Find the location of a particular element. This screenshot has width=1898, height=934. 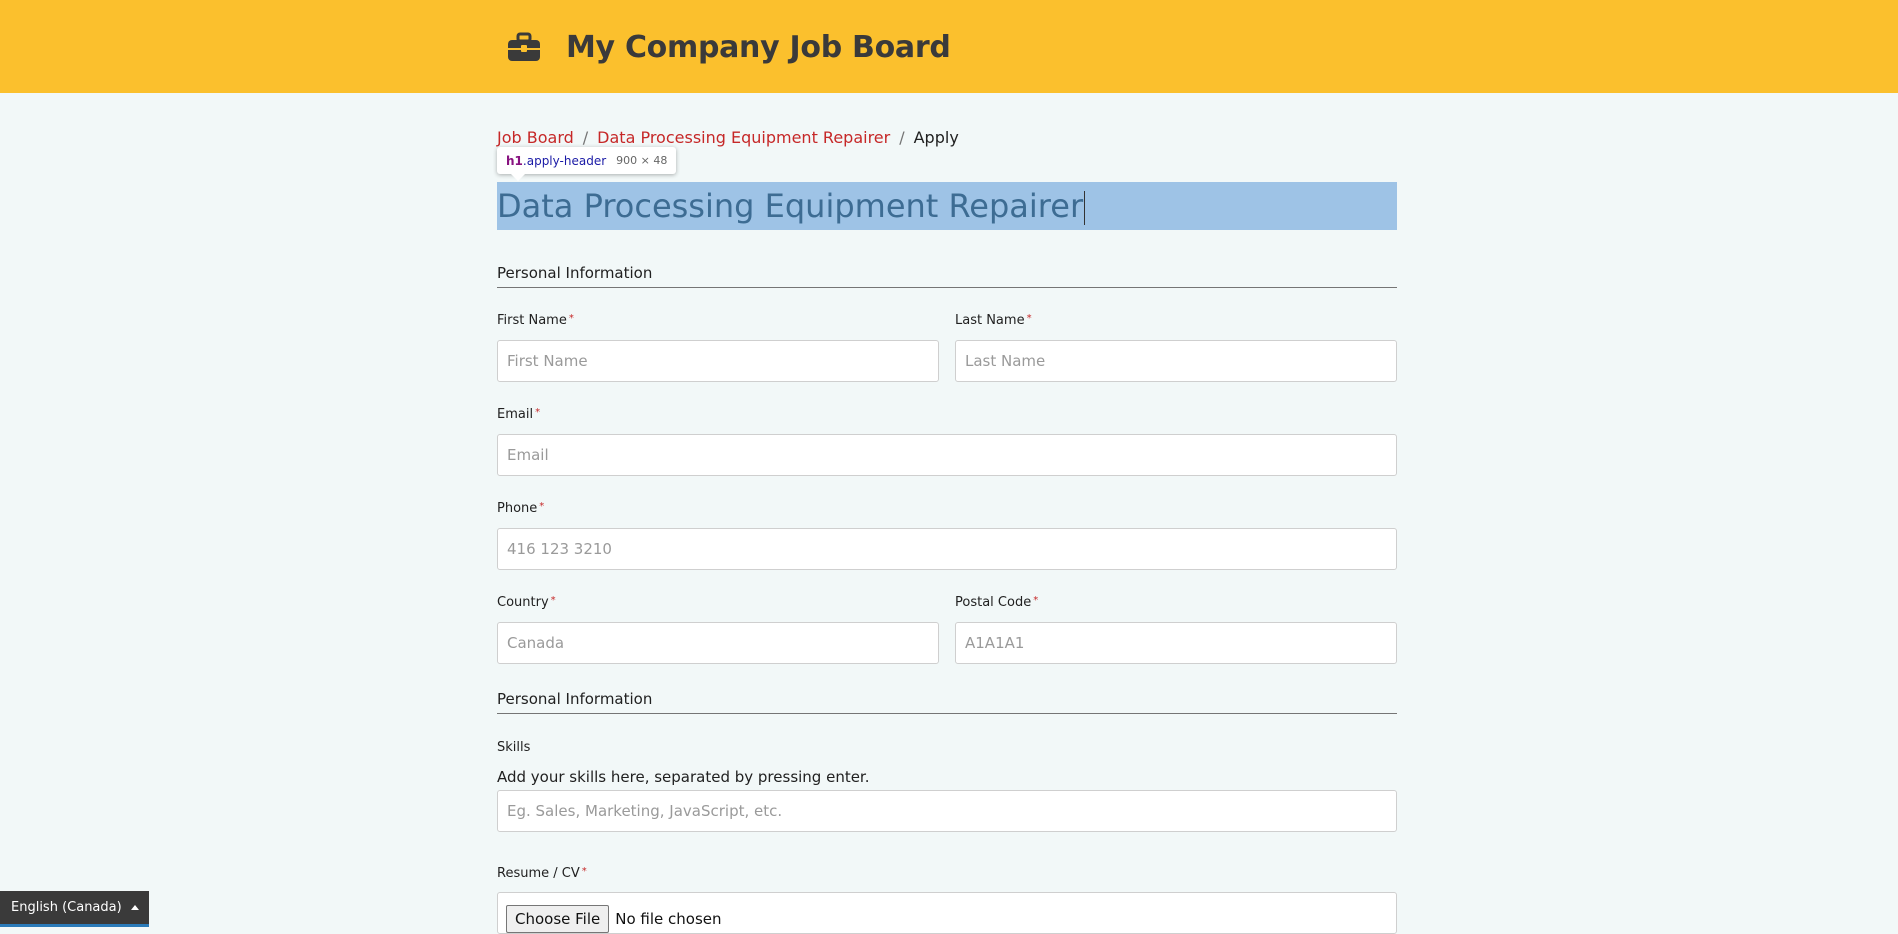

email-field is located at coordinates (947, 455).